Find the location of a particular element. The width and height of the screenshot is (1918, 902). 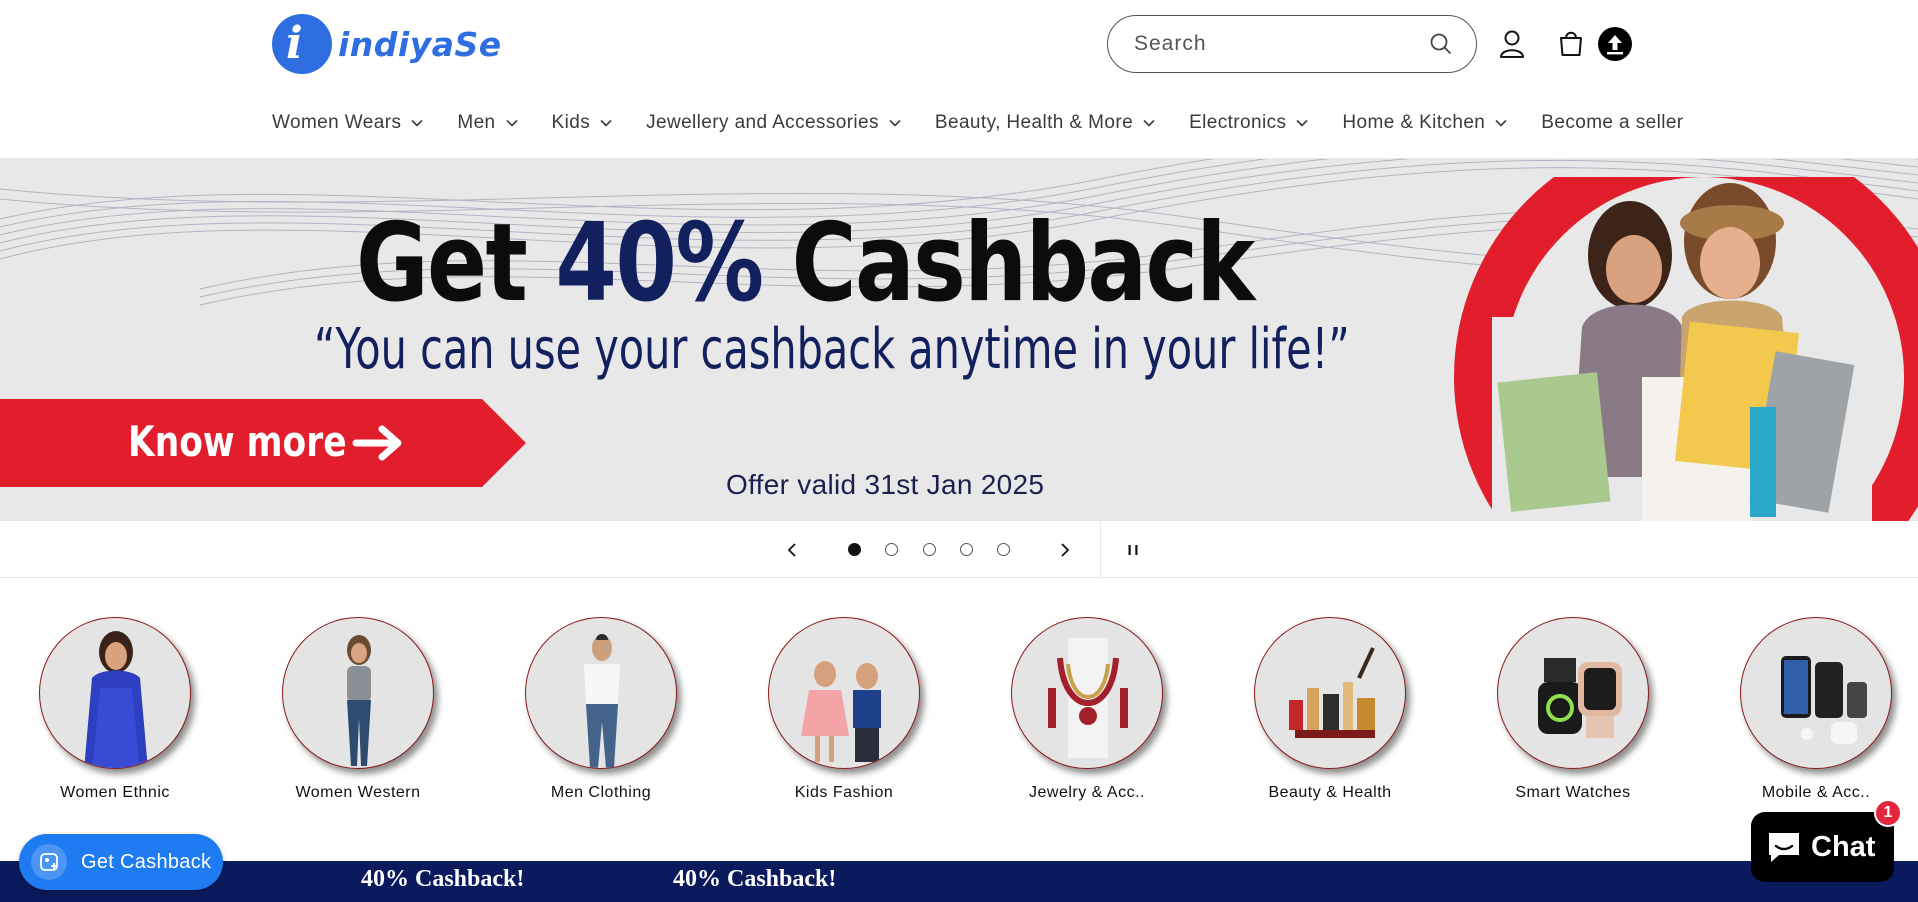

cart-icon is located at coordinates (1571, 44).